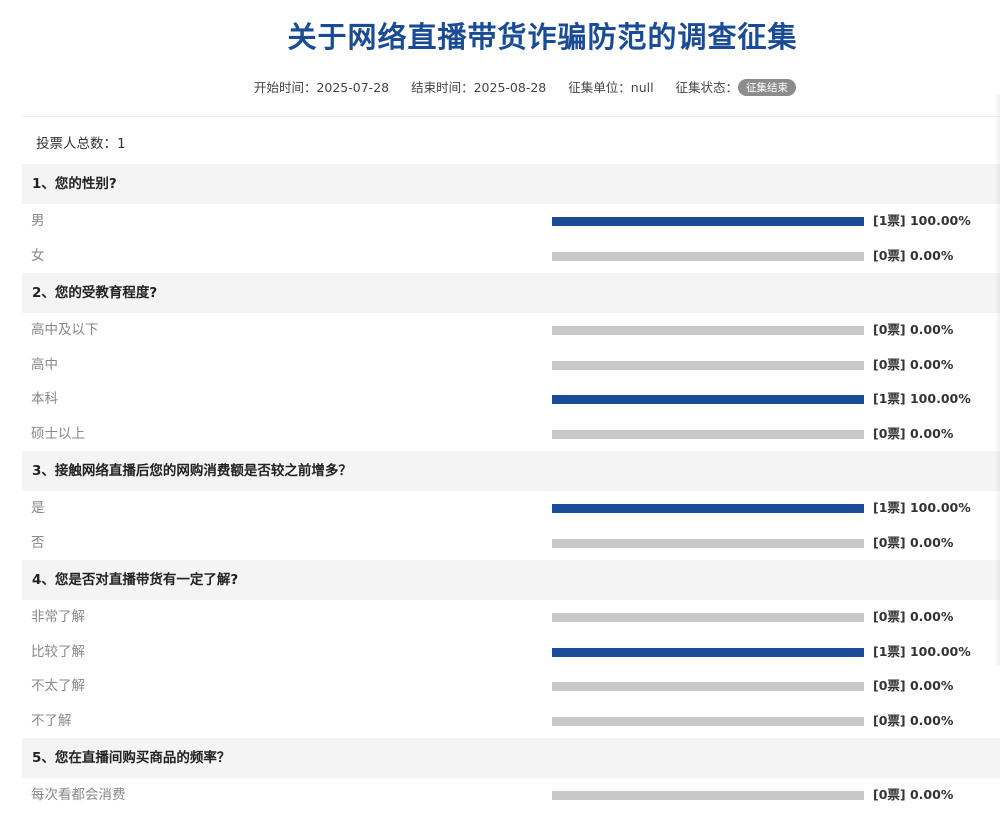 This screenshot has width=1000, height=813. Describe the element at coordinates (707, 87) in the screenshot. I see `collection-status-label: 征集状态：` at that location.